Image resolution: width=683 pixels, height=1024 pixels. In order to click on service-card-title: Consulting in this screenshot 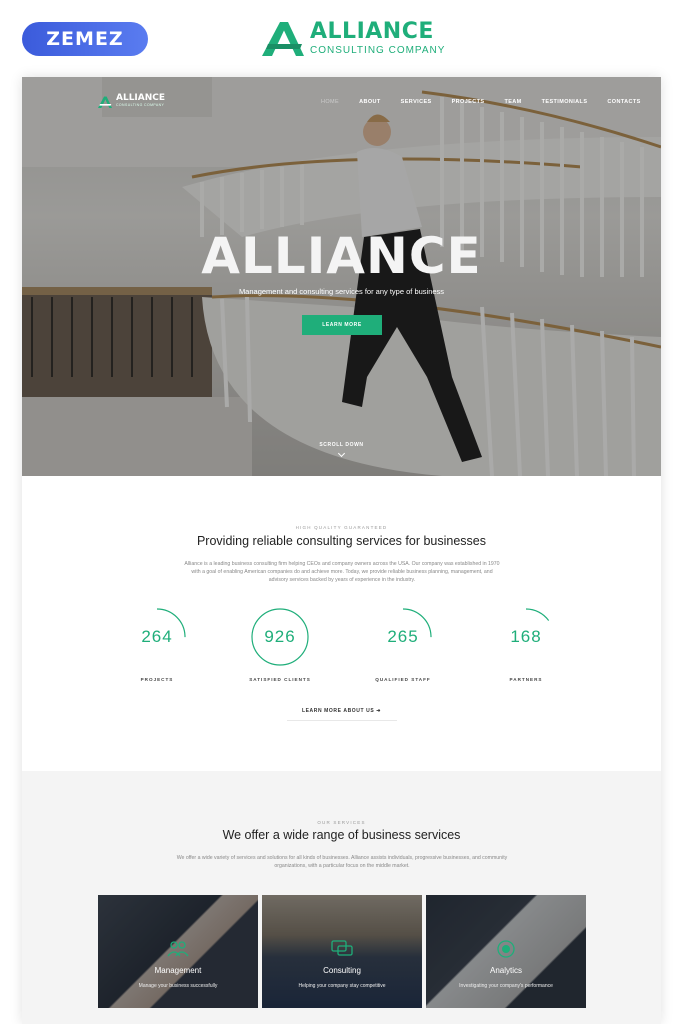, I will do `click(342, 970)`.